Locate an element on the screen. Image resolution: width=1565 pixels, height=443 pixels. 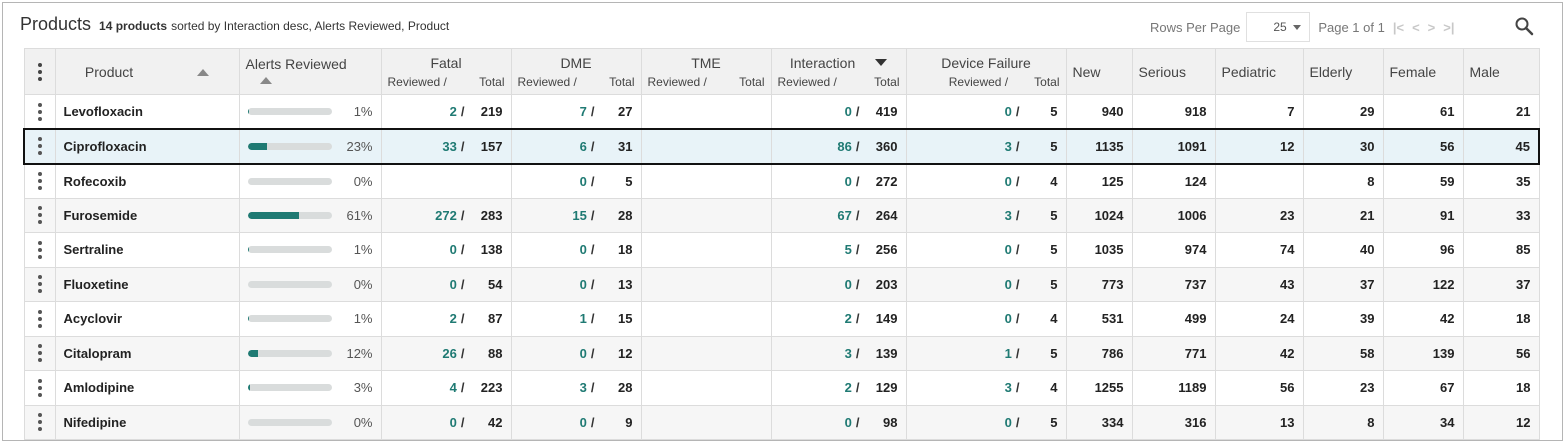
reviewed-count-link: 67 is located at coordinates (844, 215).